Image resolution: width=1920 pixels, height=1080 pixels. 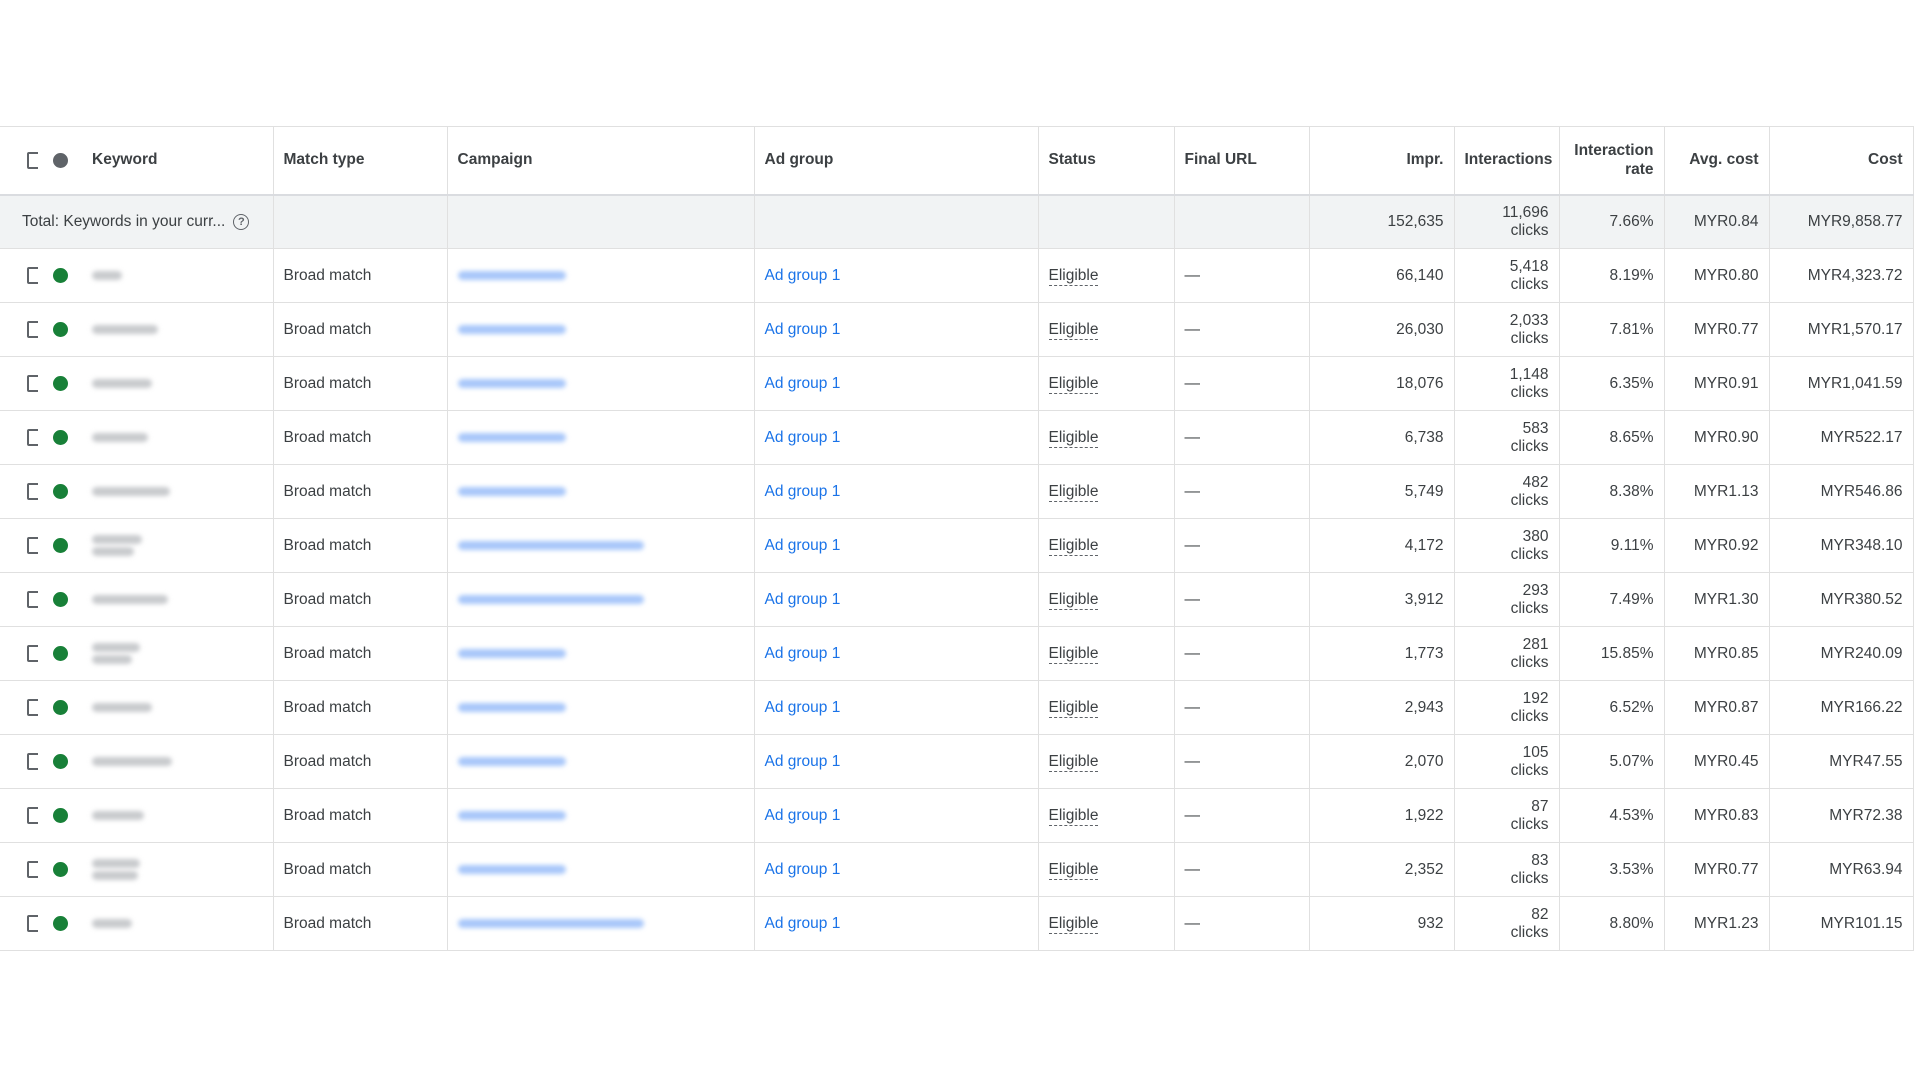 I want to click on column-header-ad-group: Ad group, so click(x=896, y=161).